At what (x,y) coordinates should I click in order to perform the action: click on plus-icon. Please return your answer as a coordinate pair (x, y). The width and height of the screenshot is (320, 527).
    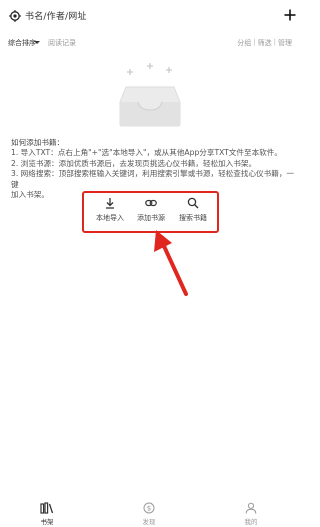
    Looking at the image, I should click on (290, 15).